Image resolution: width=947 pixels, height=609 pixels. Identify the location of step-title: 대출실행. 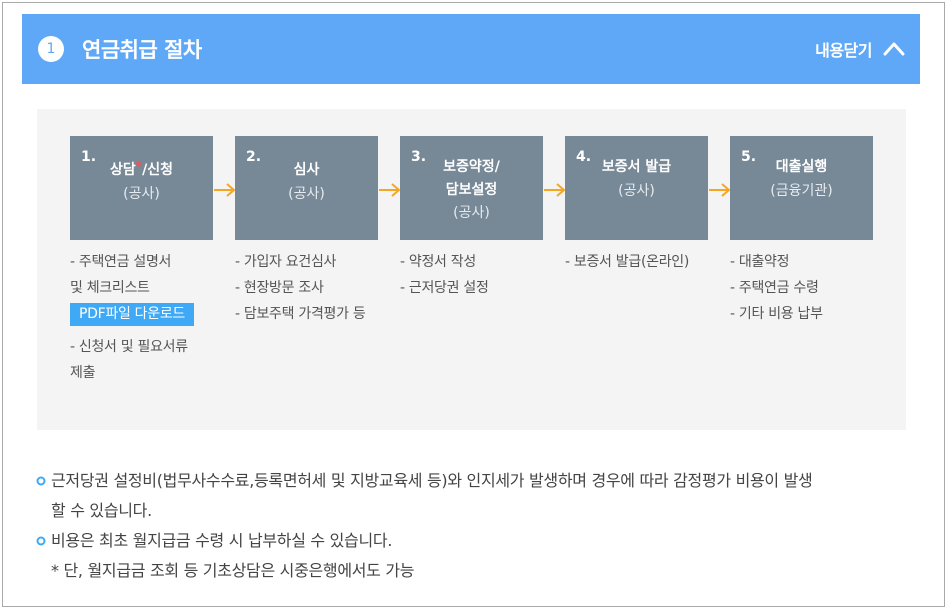
(801, 167).